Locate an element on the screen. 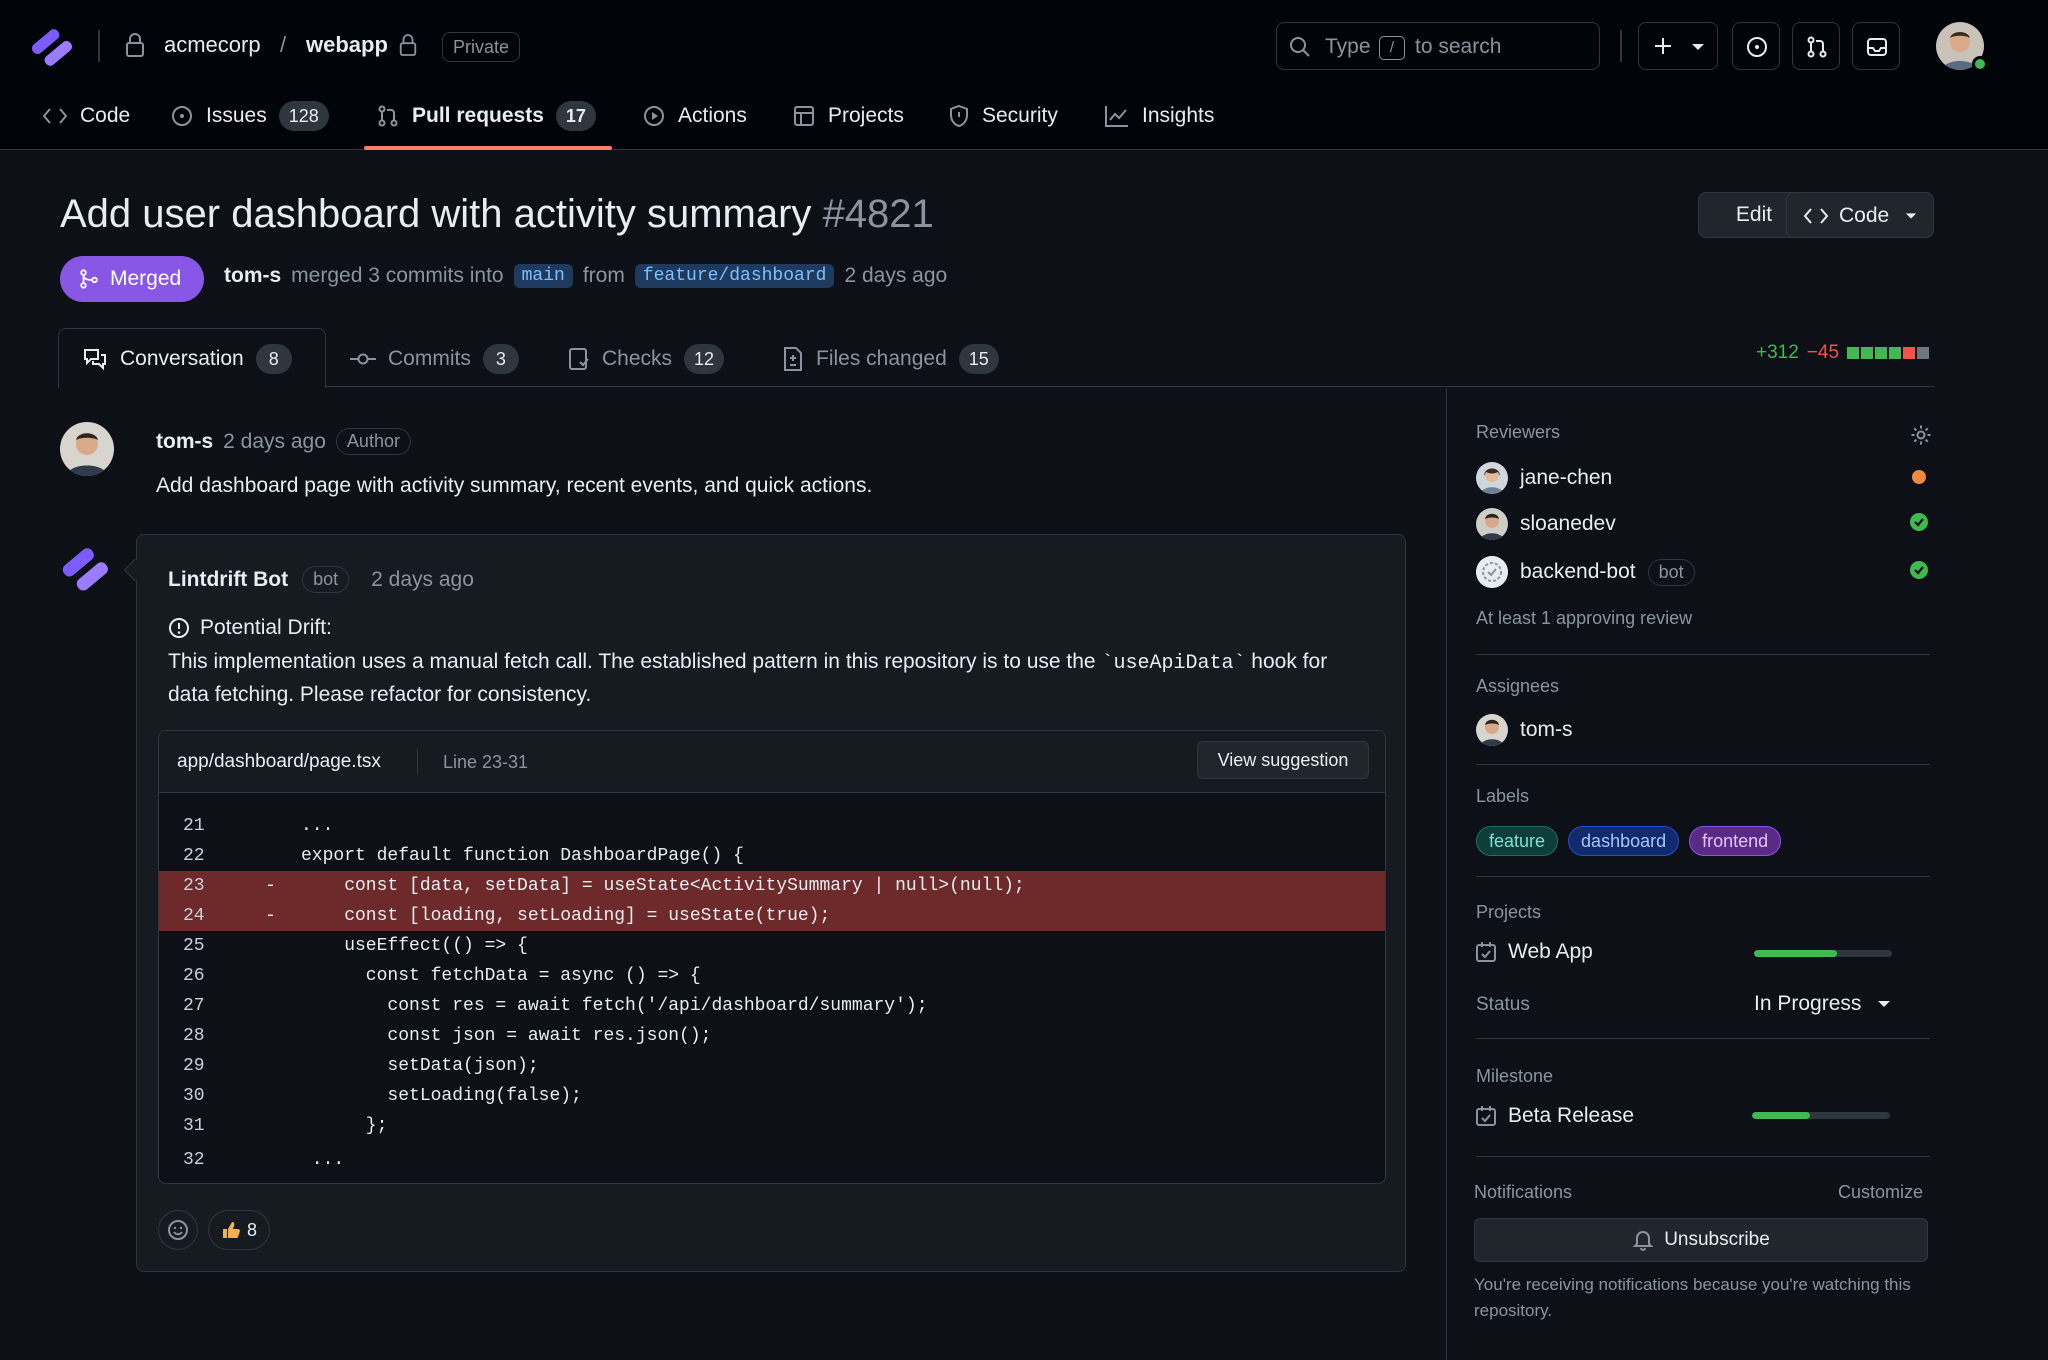 The width and height of the screenshot is (2048, 1360). reviewers-note: At least 1 approving review is located at coordinates (1584, 618).